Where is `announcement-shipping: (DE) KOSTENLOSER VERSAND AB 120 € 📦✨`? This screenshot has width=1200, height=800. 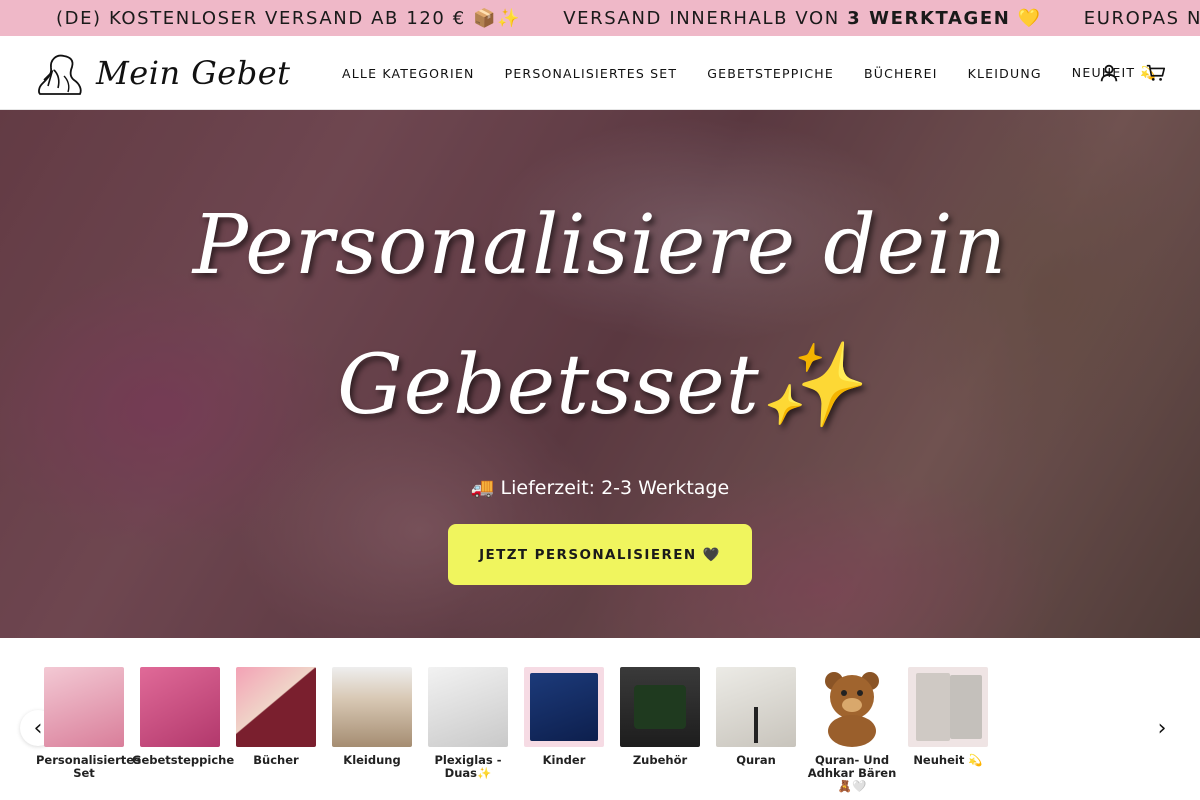 announcement-shipping: (DE) KOSTENLOSER VERSAND AB 120 € 📦✨ is located at coordinates (289, 18).